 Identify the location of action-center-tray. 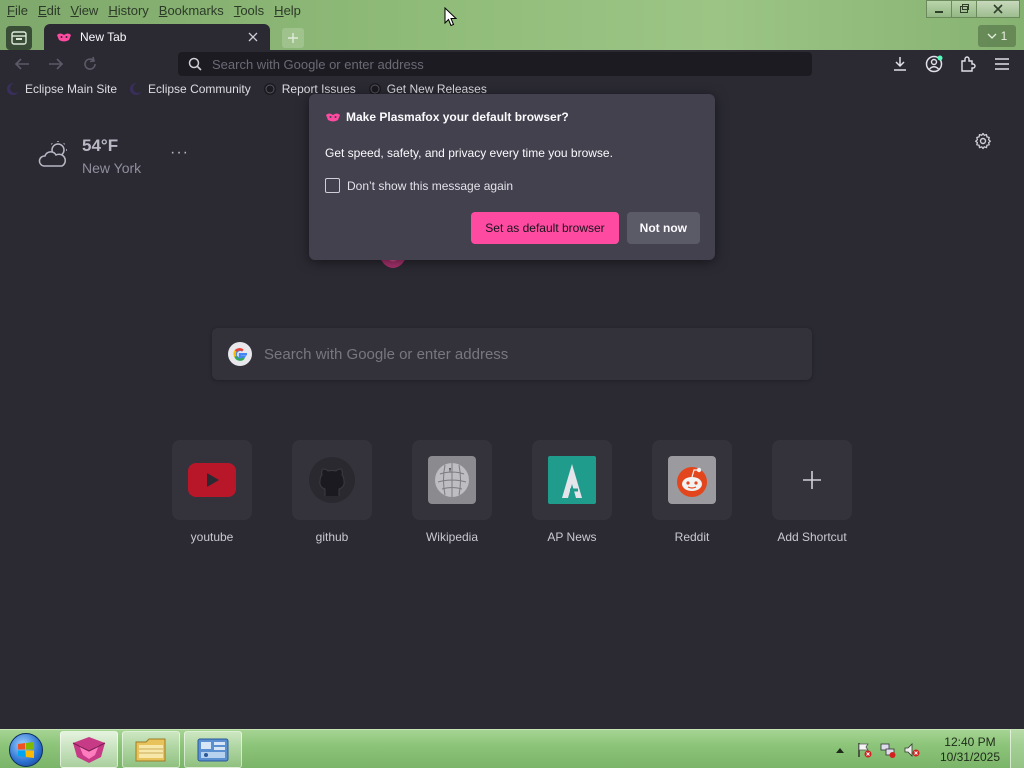
(864, 750).